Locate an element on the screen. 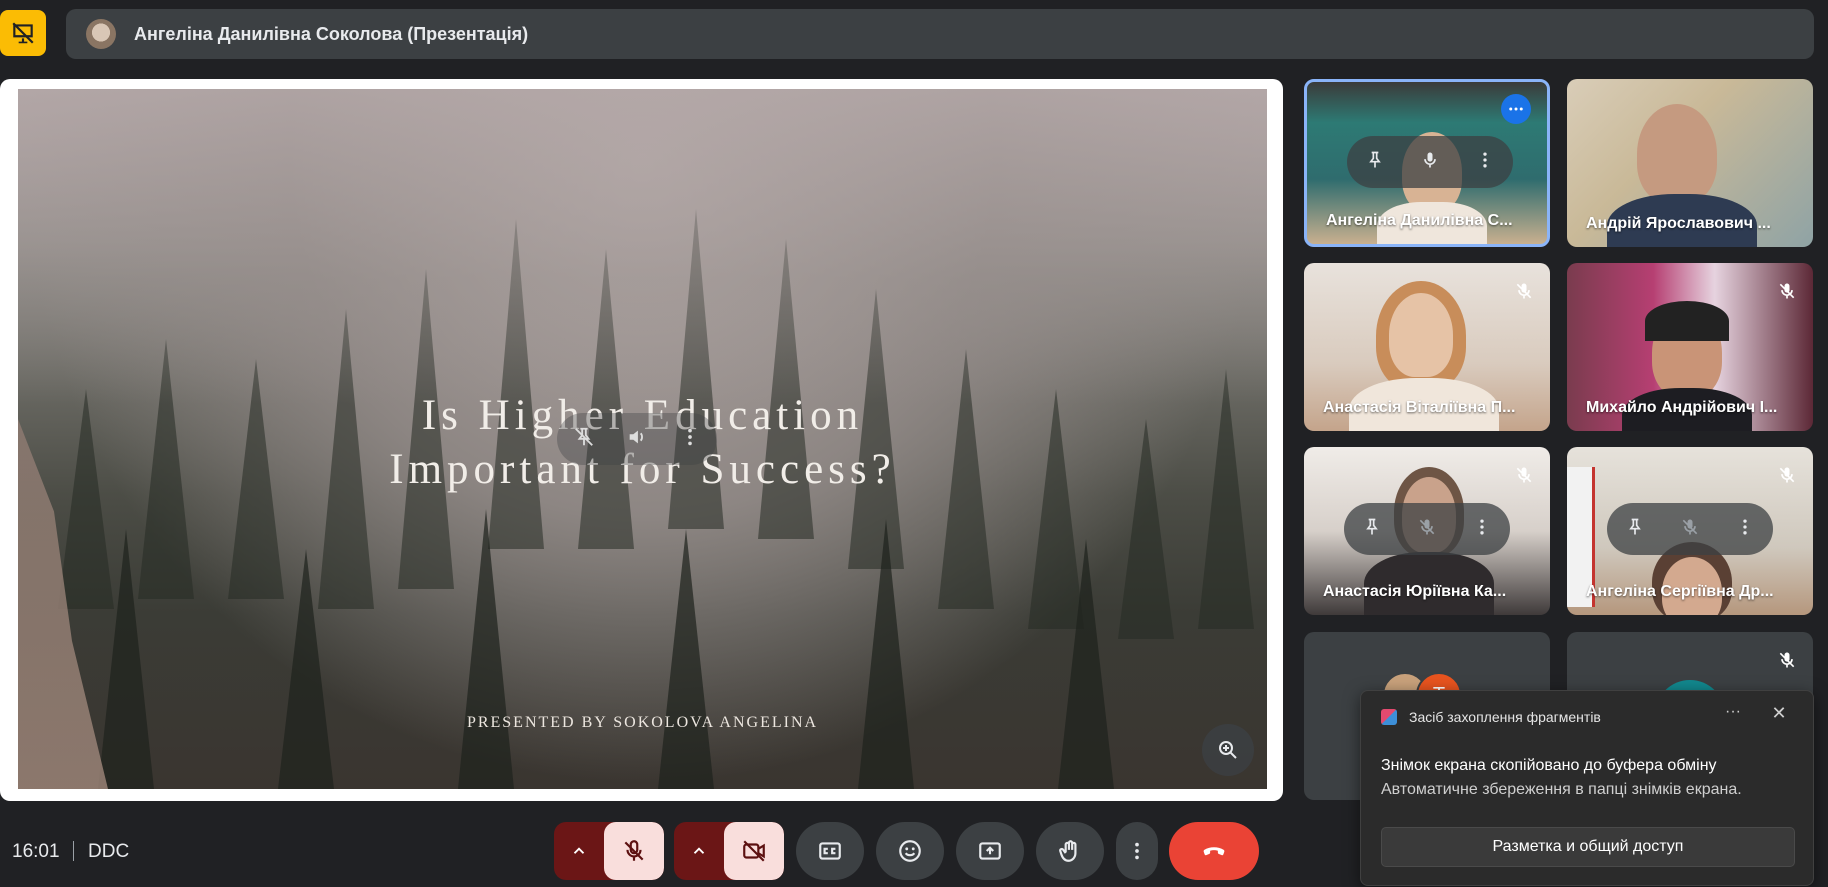 The image size is (1828, 887). notification-app-name: Засіб захоплення фрагментів is located at coordinates (1505, 717).